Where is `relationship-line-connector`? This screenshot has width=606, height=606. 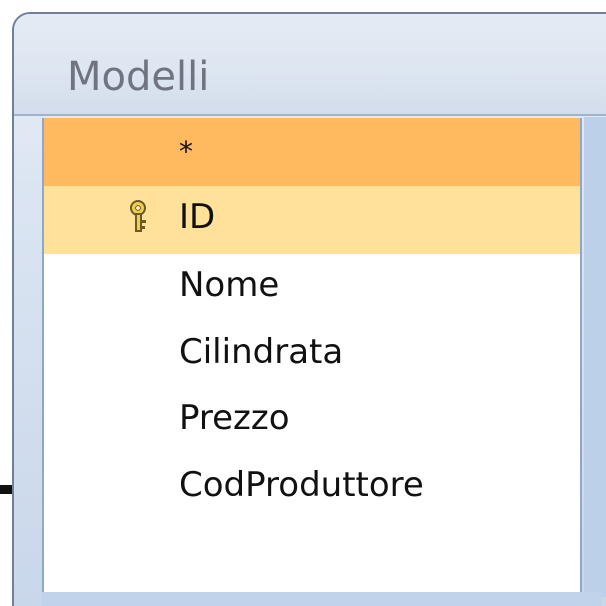
relationship-line-connector is located at coordinates (6, 489).